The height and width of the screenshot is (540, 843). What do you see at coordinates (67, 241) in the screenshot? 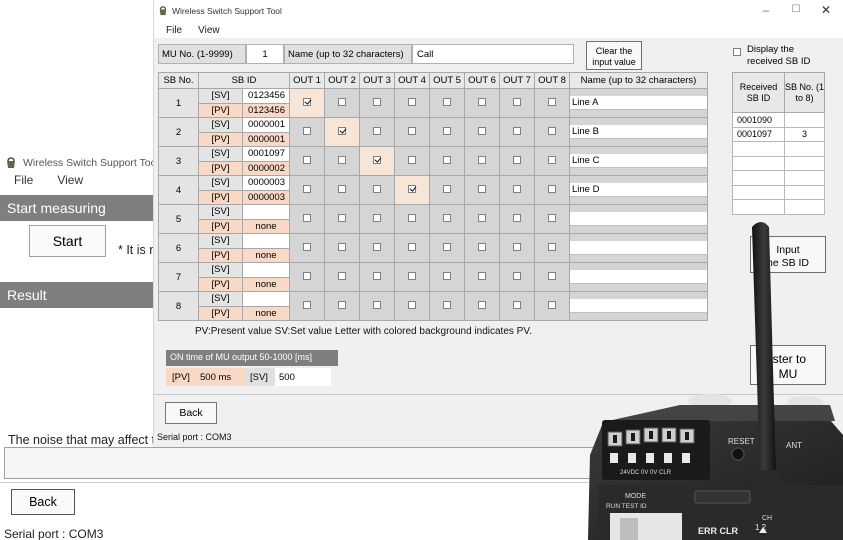
I see `start-button: Start` at bounding box center [67, 241].